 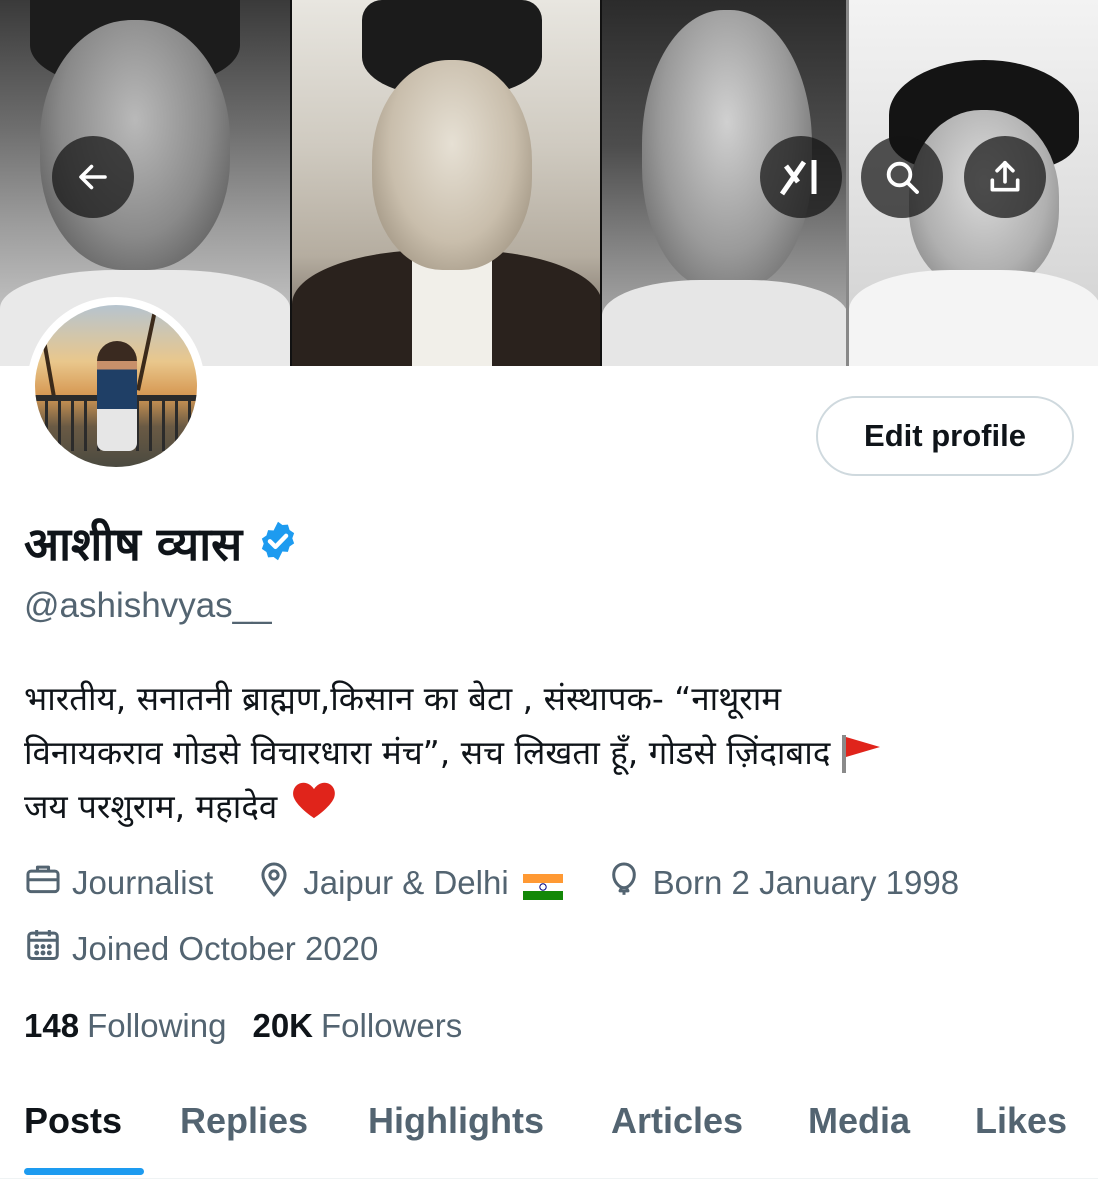 I want to click on india-flag-icon, so click(x=542, y=885).